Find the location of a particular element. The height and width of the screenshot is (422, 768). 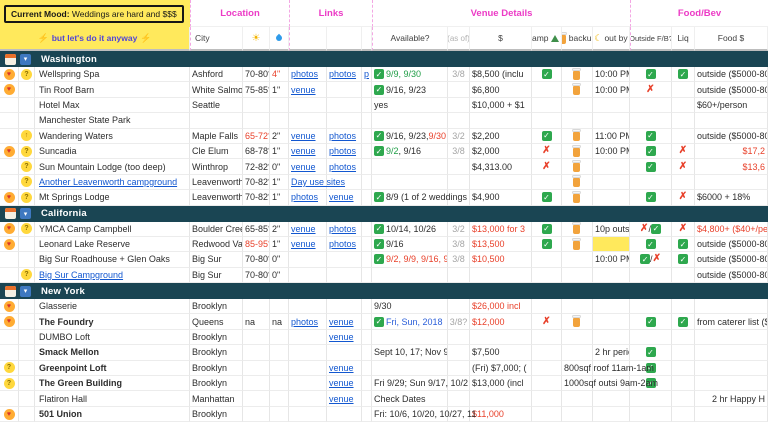

venue-name-cell: The Foundry is located at coordinates (112, 322).